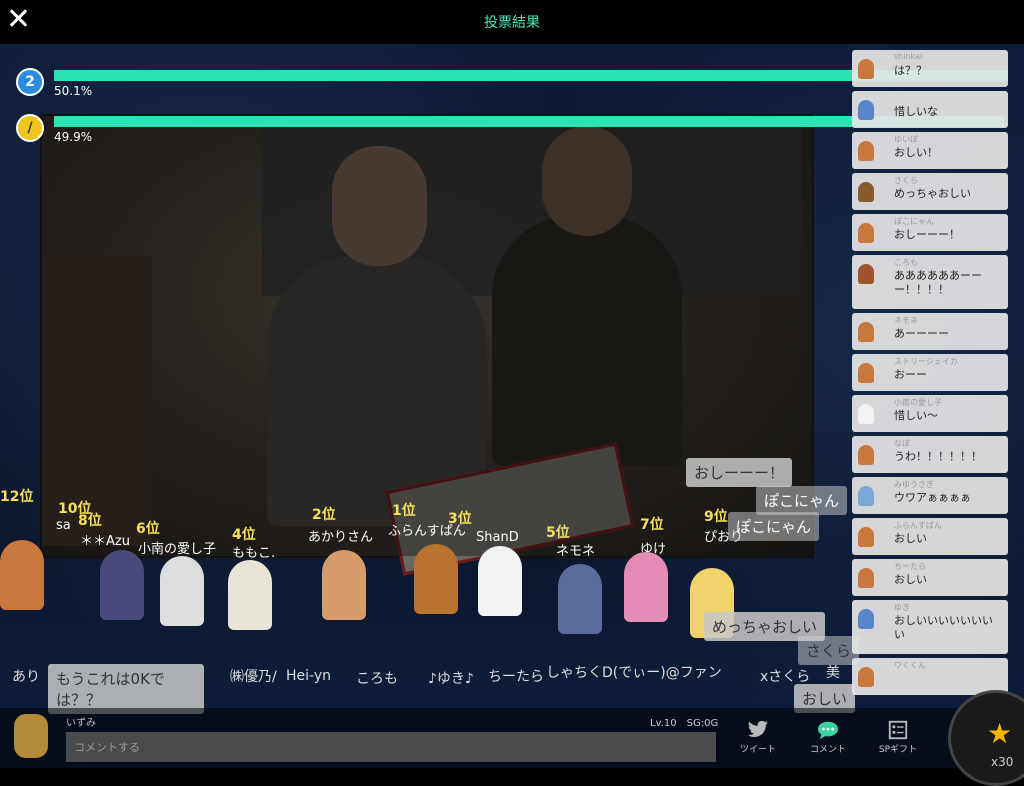 This screenshot has width=1024, height=786. What do you see at coordinates (757, 750) in the screenshot?
I see `tweet-label: ツイート` at bounding box center [757, 750].